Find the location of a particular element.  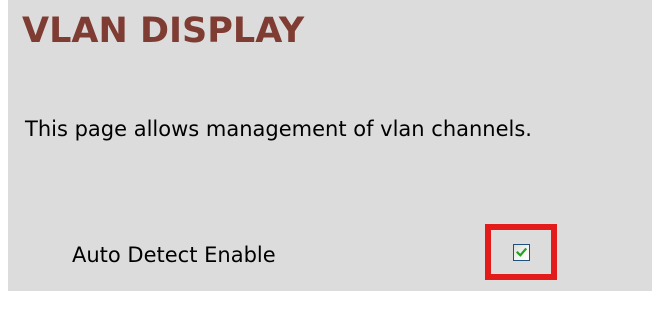

auto-detect-checkbox is located at coordinates (521, 252).